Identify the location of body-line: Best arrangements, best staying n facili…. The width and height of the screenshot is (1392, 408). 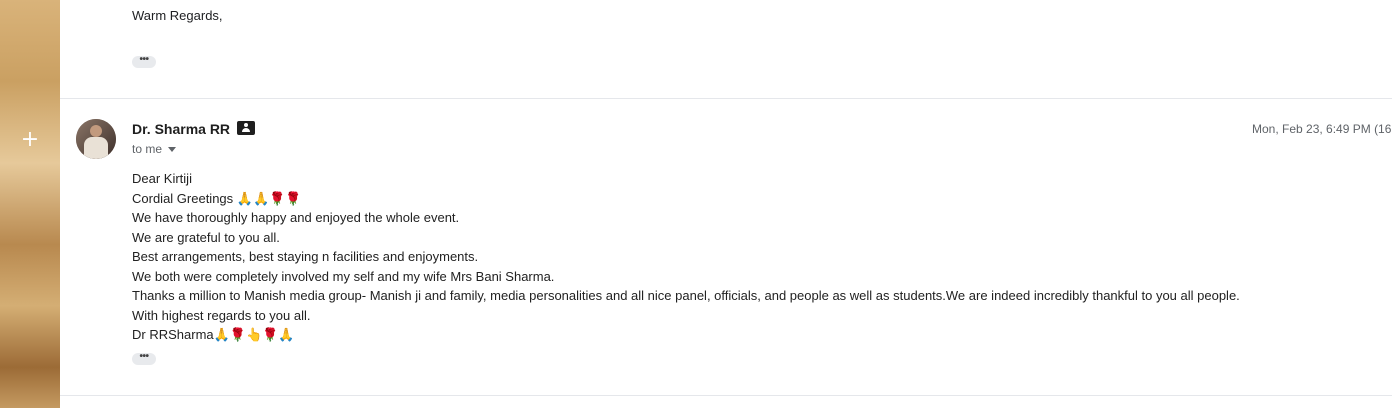
(305, 256).